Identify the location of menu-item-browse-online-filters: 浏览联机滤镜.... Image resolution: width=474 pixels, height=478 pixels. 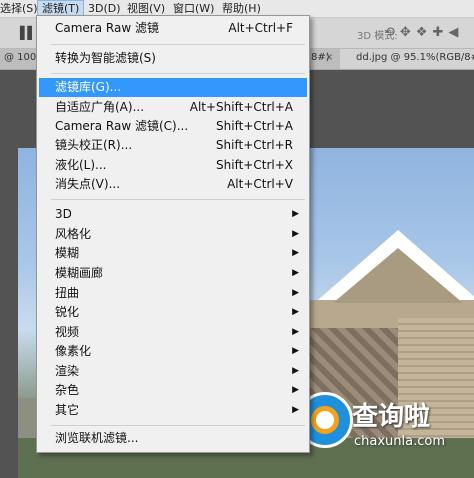
(173, 438).